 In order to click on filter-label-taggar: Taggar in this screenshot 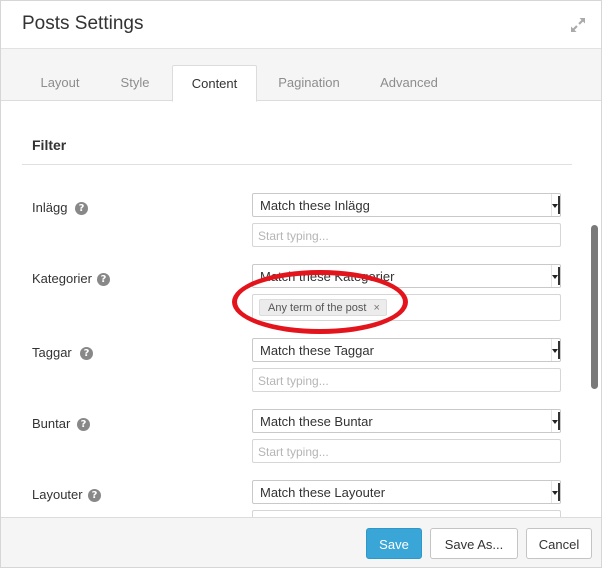, I will do `click(52, 352)`.